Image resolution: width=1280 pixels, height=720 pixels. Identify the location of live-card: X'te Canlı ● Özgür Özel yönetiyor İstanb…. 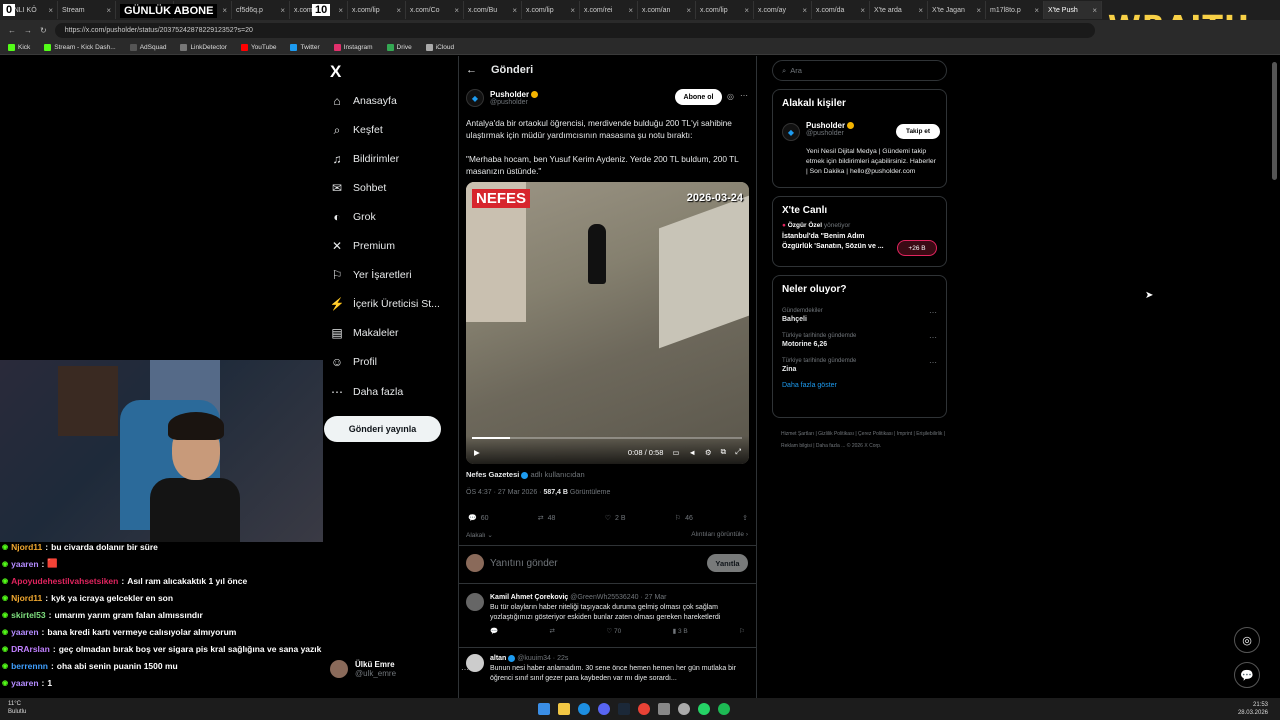
(859, 231).